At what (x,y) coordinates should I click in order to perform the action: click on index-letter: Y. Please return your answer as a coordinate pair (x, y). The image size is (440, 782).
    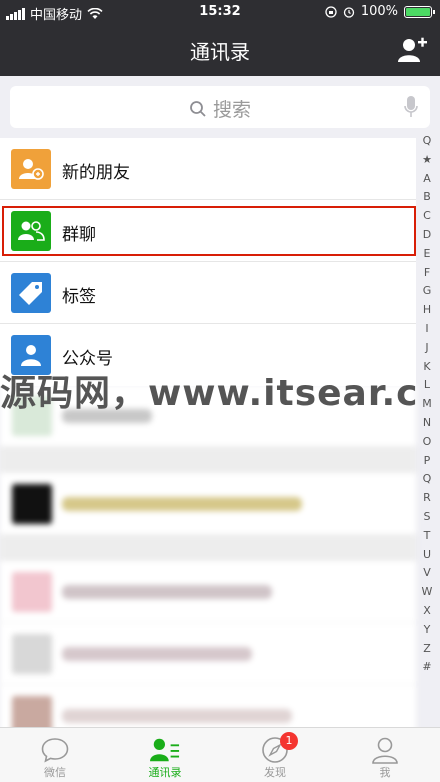
    Looking at the image, I should click on (427, 630).